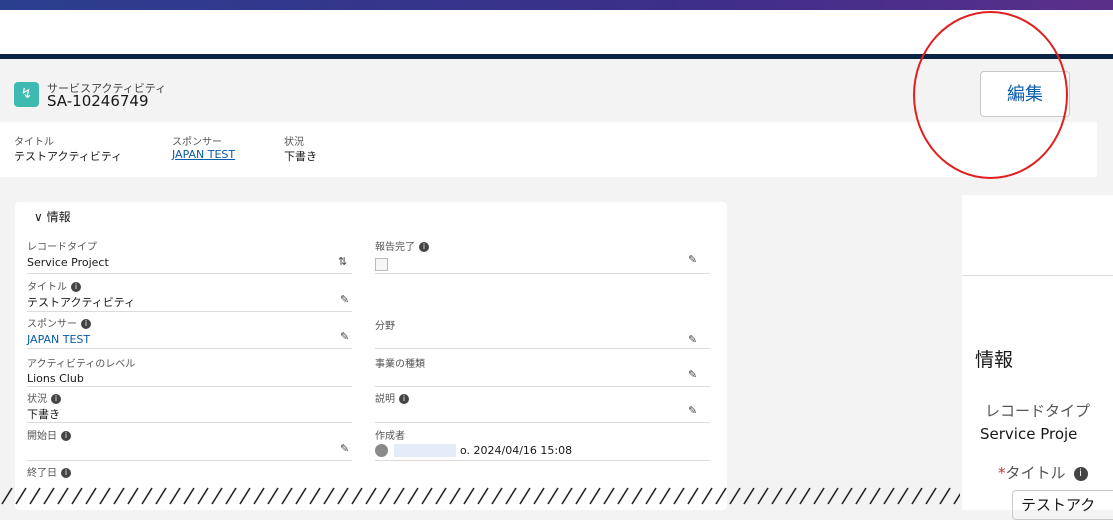 The image size is (1113, 520). What do you see at coordinates (26, 94) in the screenshot?
I see `service-activity-icon: ↯` at bounding box center [26, 94].